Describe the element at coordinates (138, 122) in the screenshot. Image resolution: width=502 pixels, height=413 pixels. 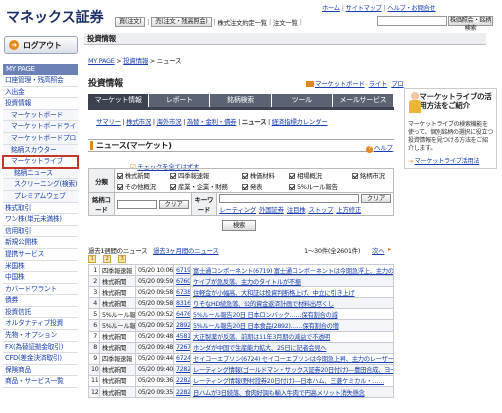
I see `subnav-item: 株式市況` at that location.